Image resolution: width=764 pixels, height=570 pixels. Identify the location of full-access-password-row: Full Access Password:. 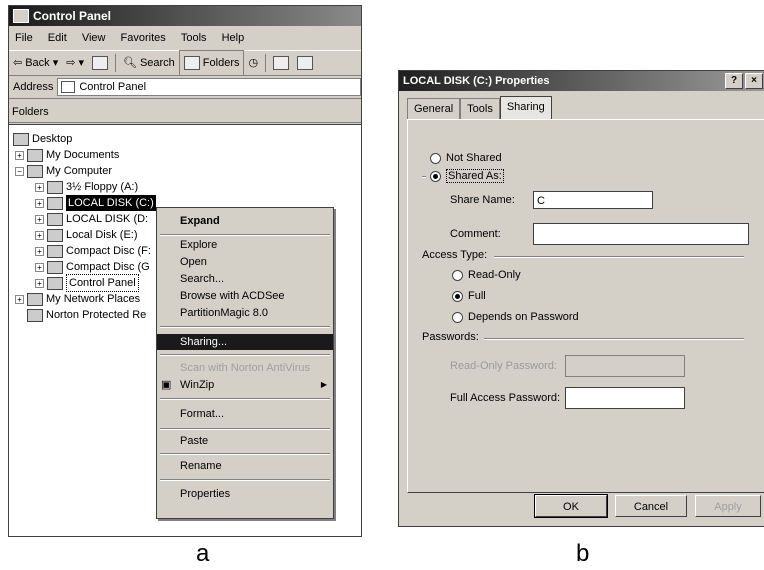
(567, 398).